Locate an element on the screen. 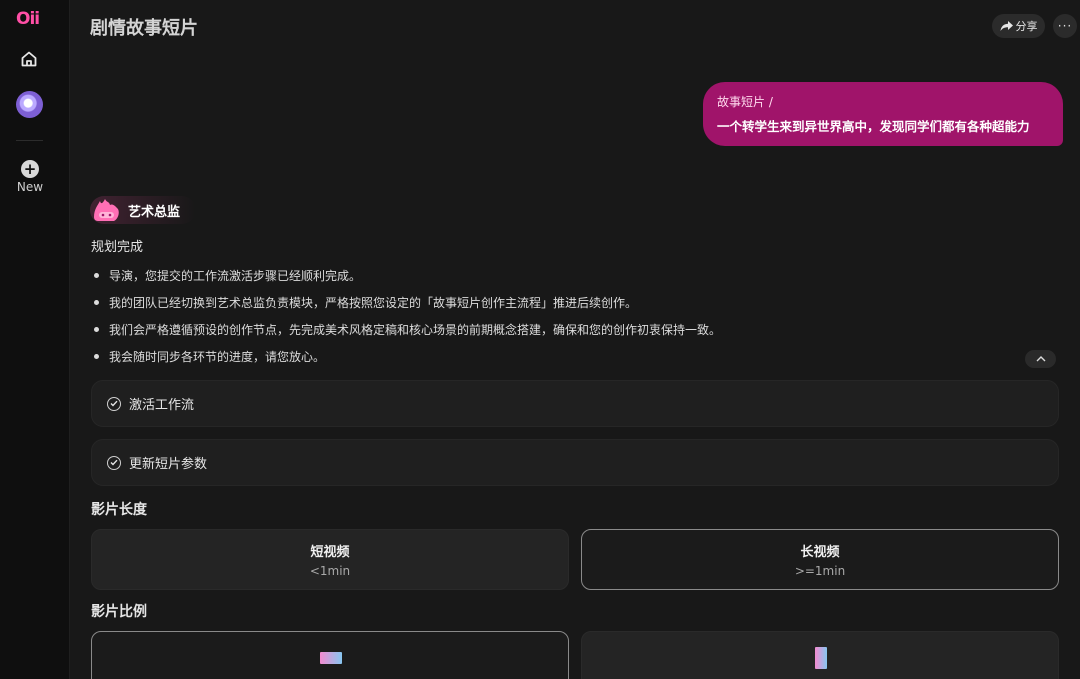 The image size is (1080, 679). art-director-icon is located at coordinates (106, 210).